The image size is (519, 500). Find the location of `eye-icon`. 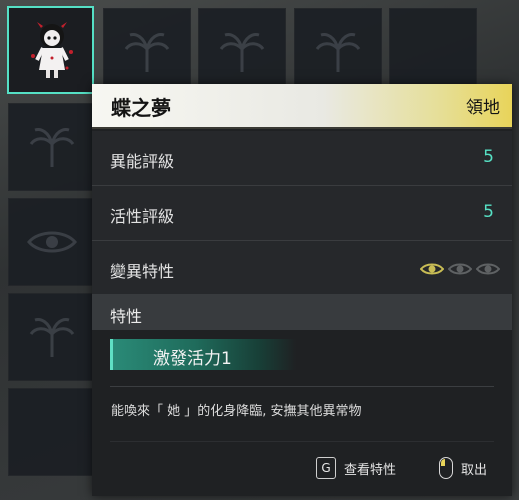

eye-icon is located at coordinates (52, 242).